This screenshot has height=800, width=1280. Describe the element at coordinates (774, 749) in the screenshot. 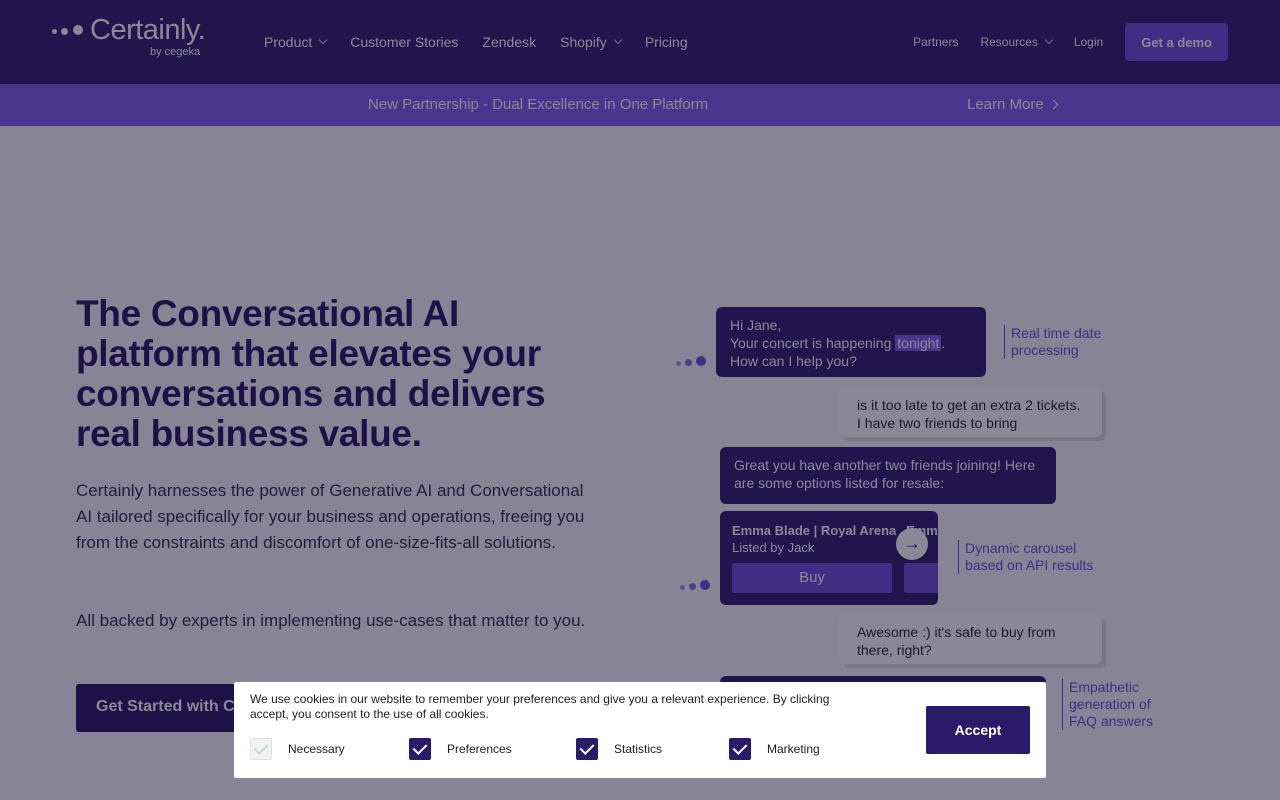

I see `checkbox-marketing: Marketing` at that location.